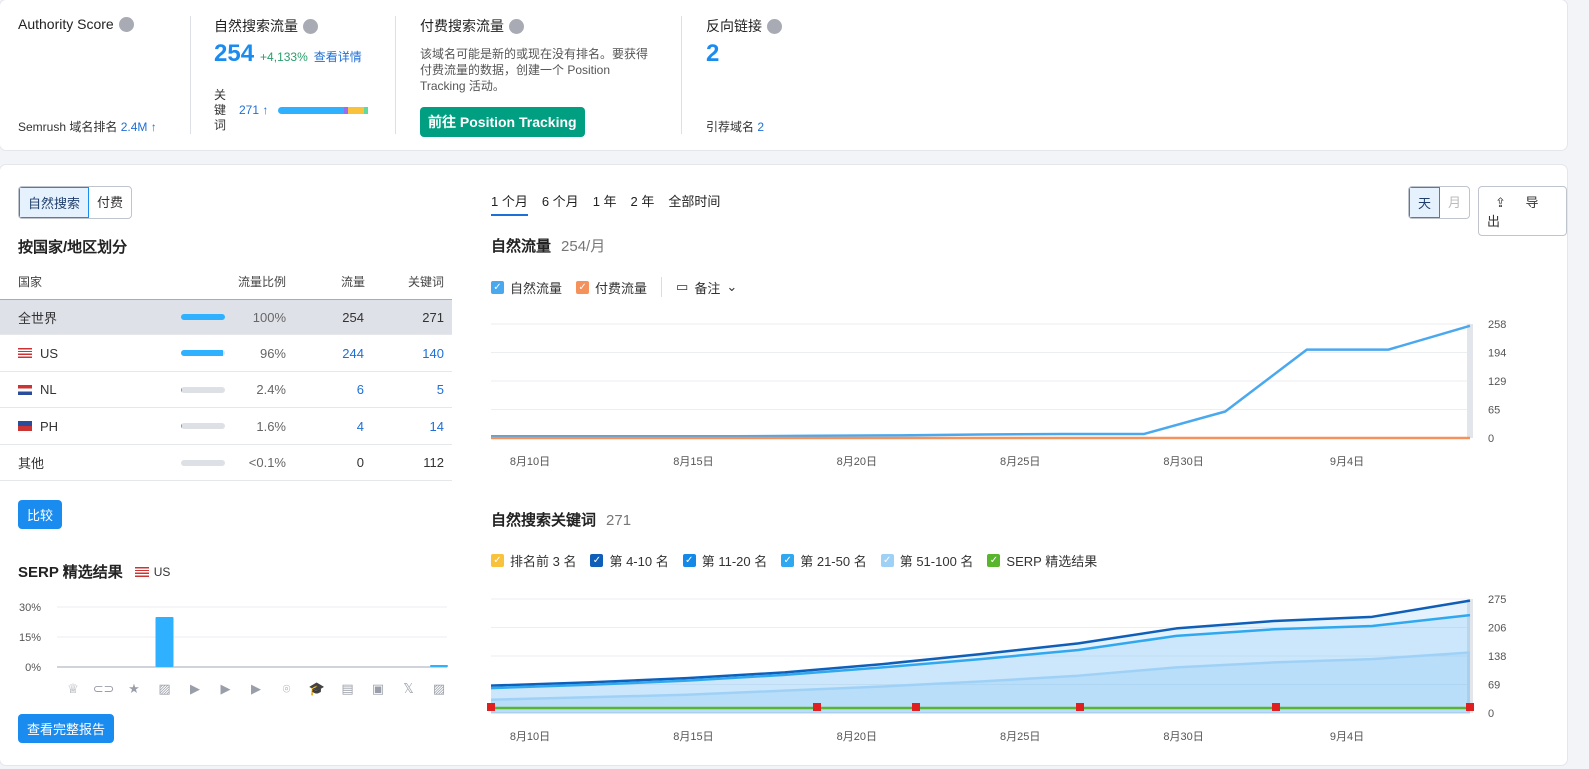  What do you see at coordinates (40, 514) in the screenshot?
I see `compare-button: 比较` at bounding box center [40, 514].